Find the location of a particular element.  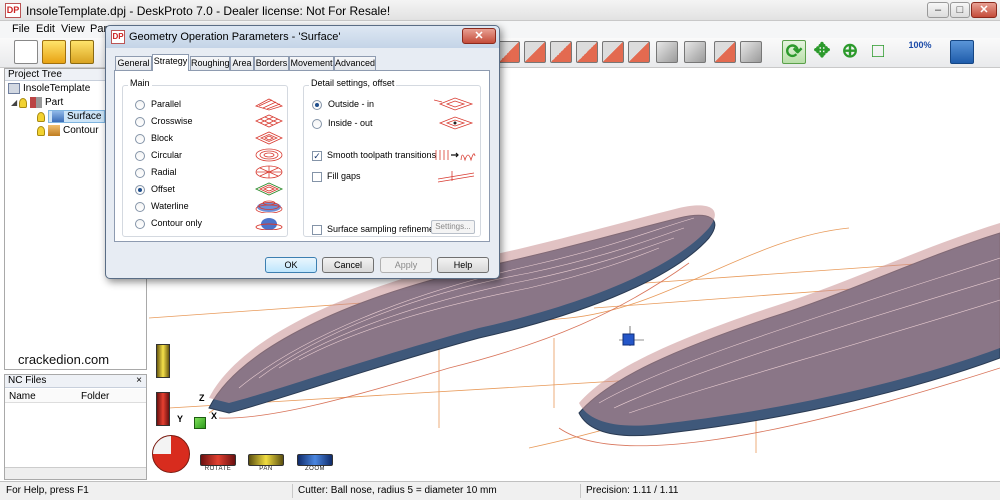

axis-x-label: X is located at coordinates (214, 416).